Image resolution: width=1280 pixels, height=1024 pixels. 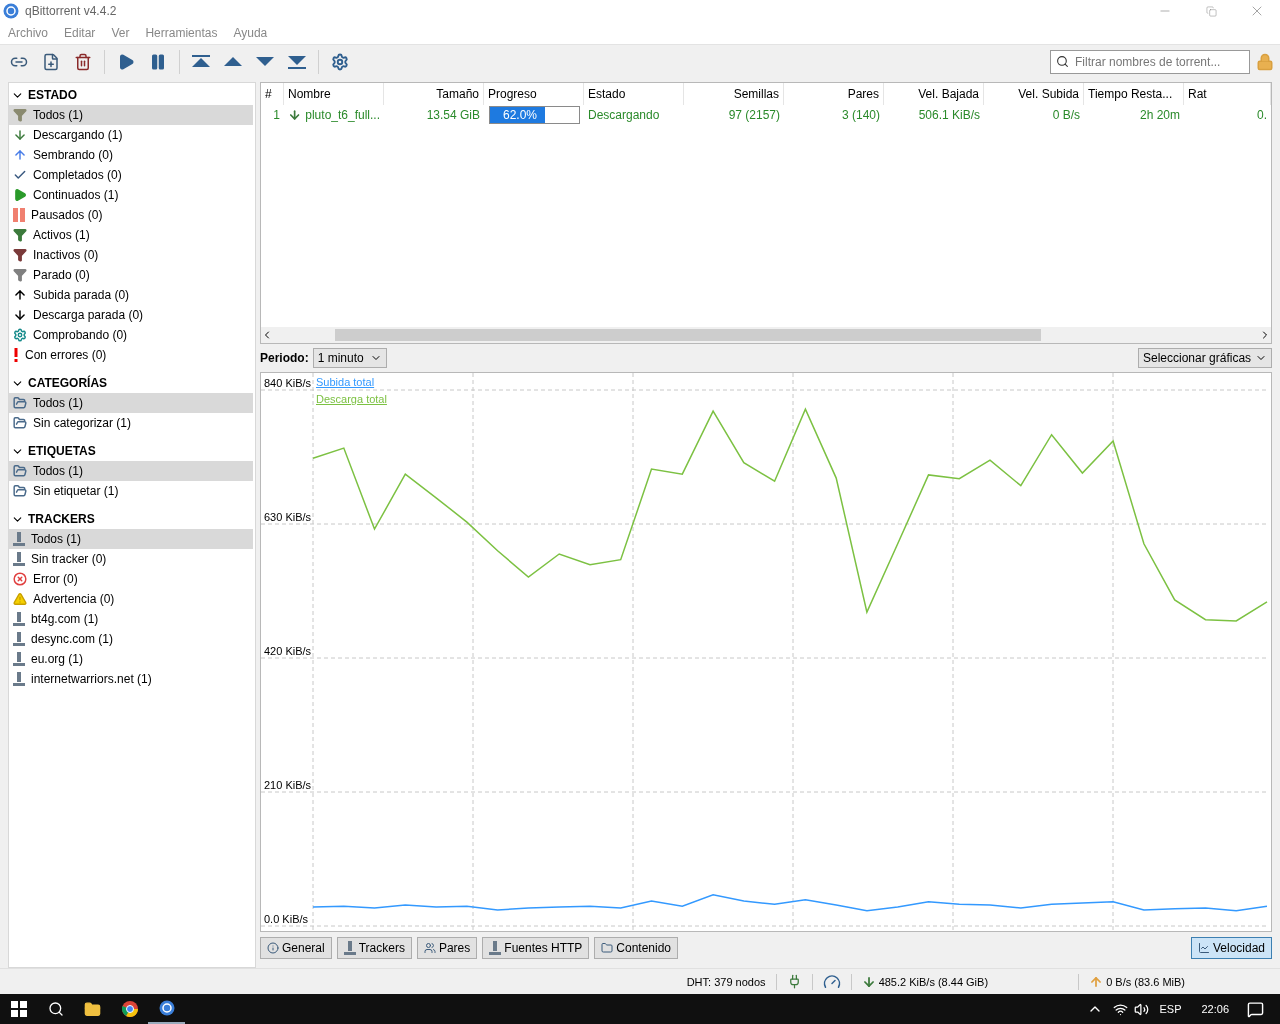 I want to click on filter-item: Subida parada (0), so click(x=131, y=295).